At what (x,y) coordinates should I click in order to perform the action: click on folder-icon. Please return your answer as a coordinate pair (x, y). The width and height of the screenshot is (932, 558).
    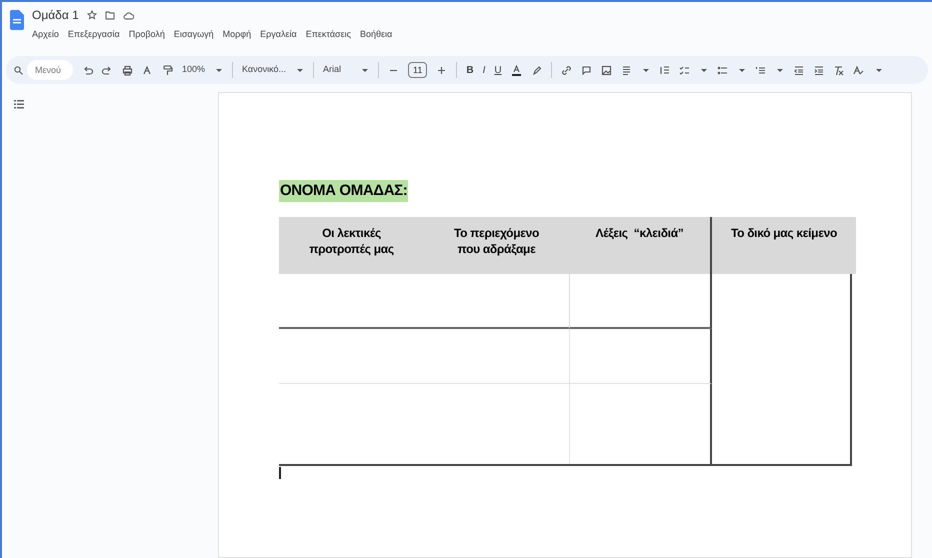
    Looking at the image, I should click on (109, 15).